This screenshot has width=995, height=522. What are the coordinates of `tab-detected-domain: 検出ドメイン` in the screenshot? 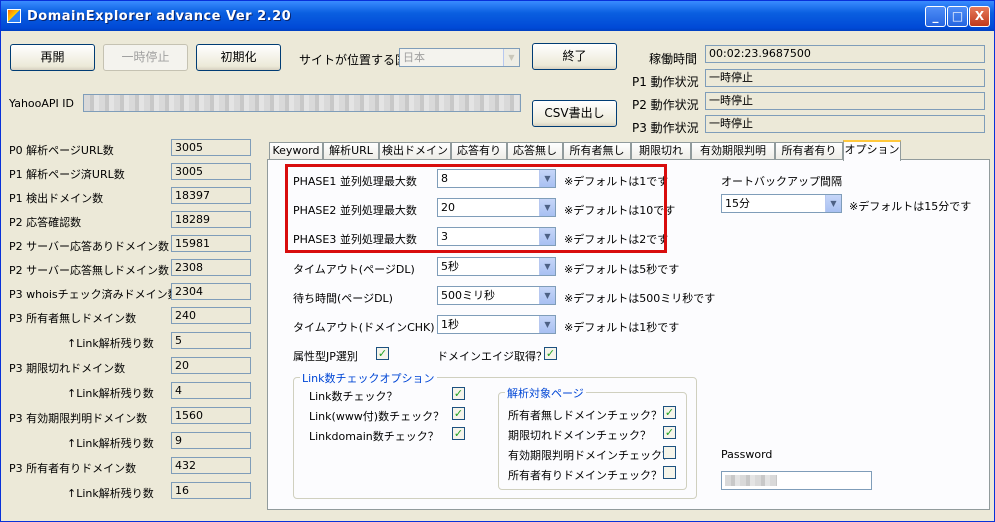 It's located at (415, 151).